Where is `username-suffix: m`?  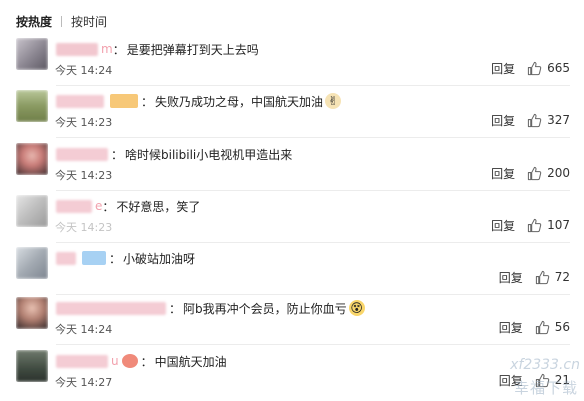 username-suffix: m is located at coordinates (107, 49).